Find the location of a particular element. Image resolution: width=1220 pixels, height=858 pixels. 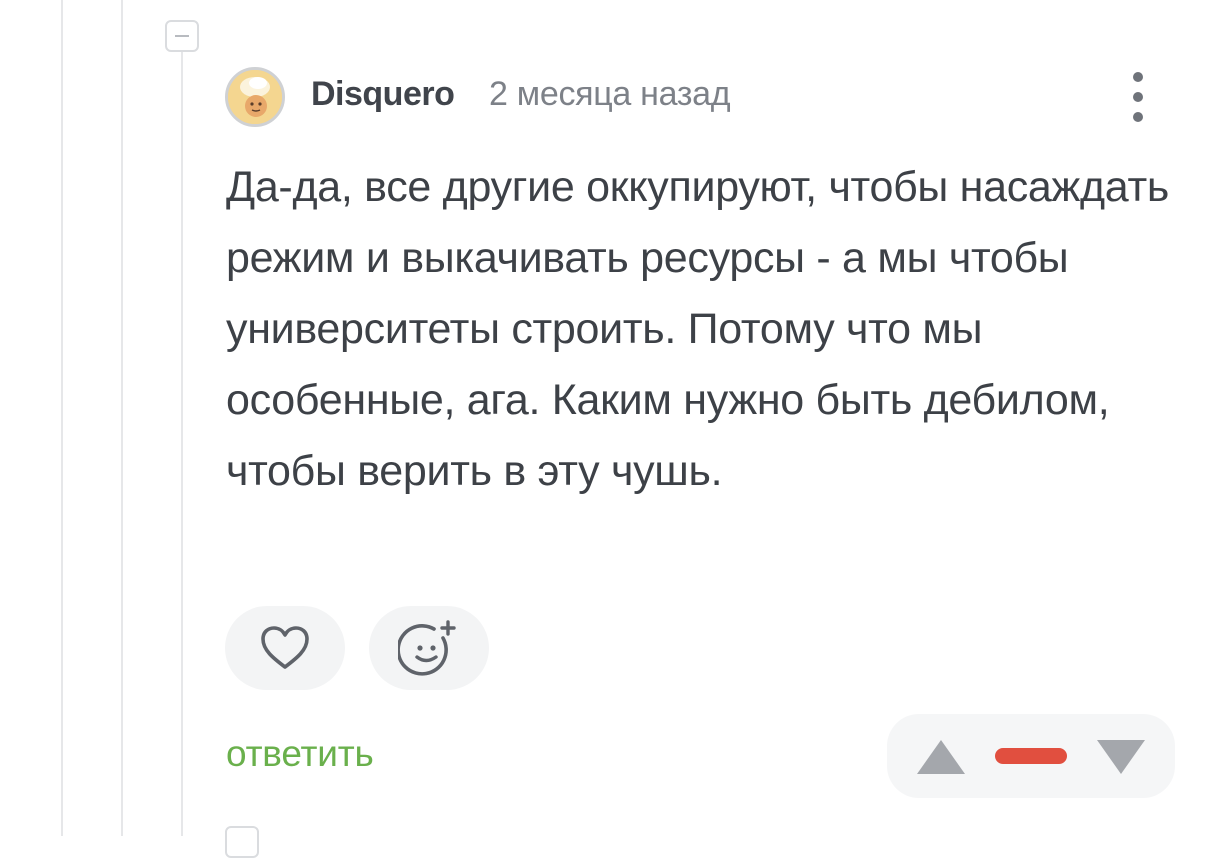

more-options-button is located at coordinates (1138, 97).